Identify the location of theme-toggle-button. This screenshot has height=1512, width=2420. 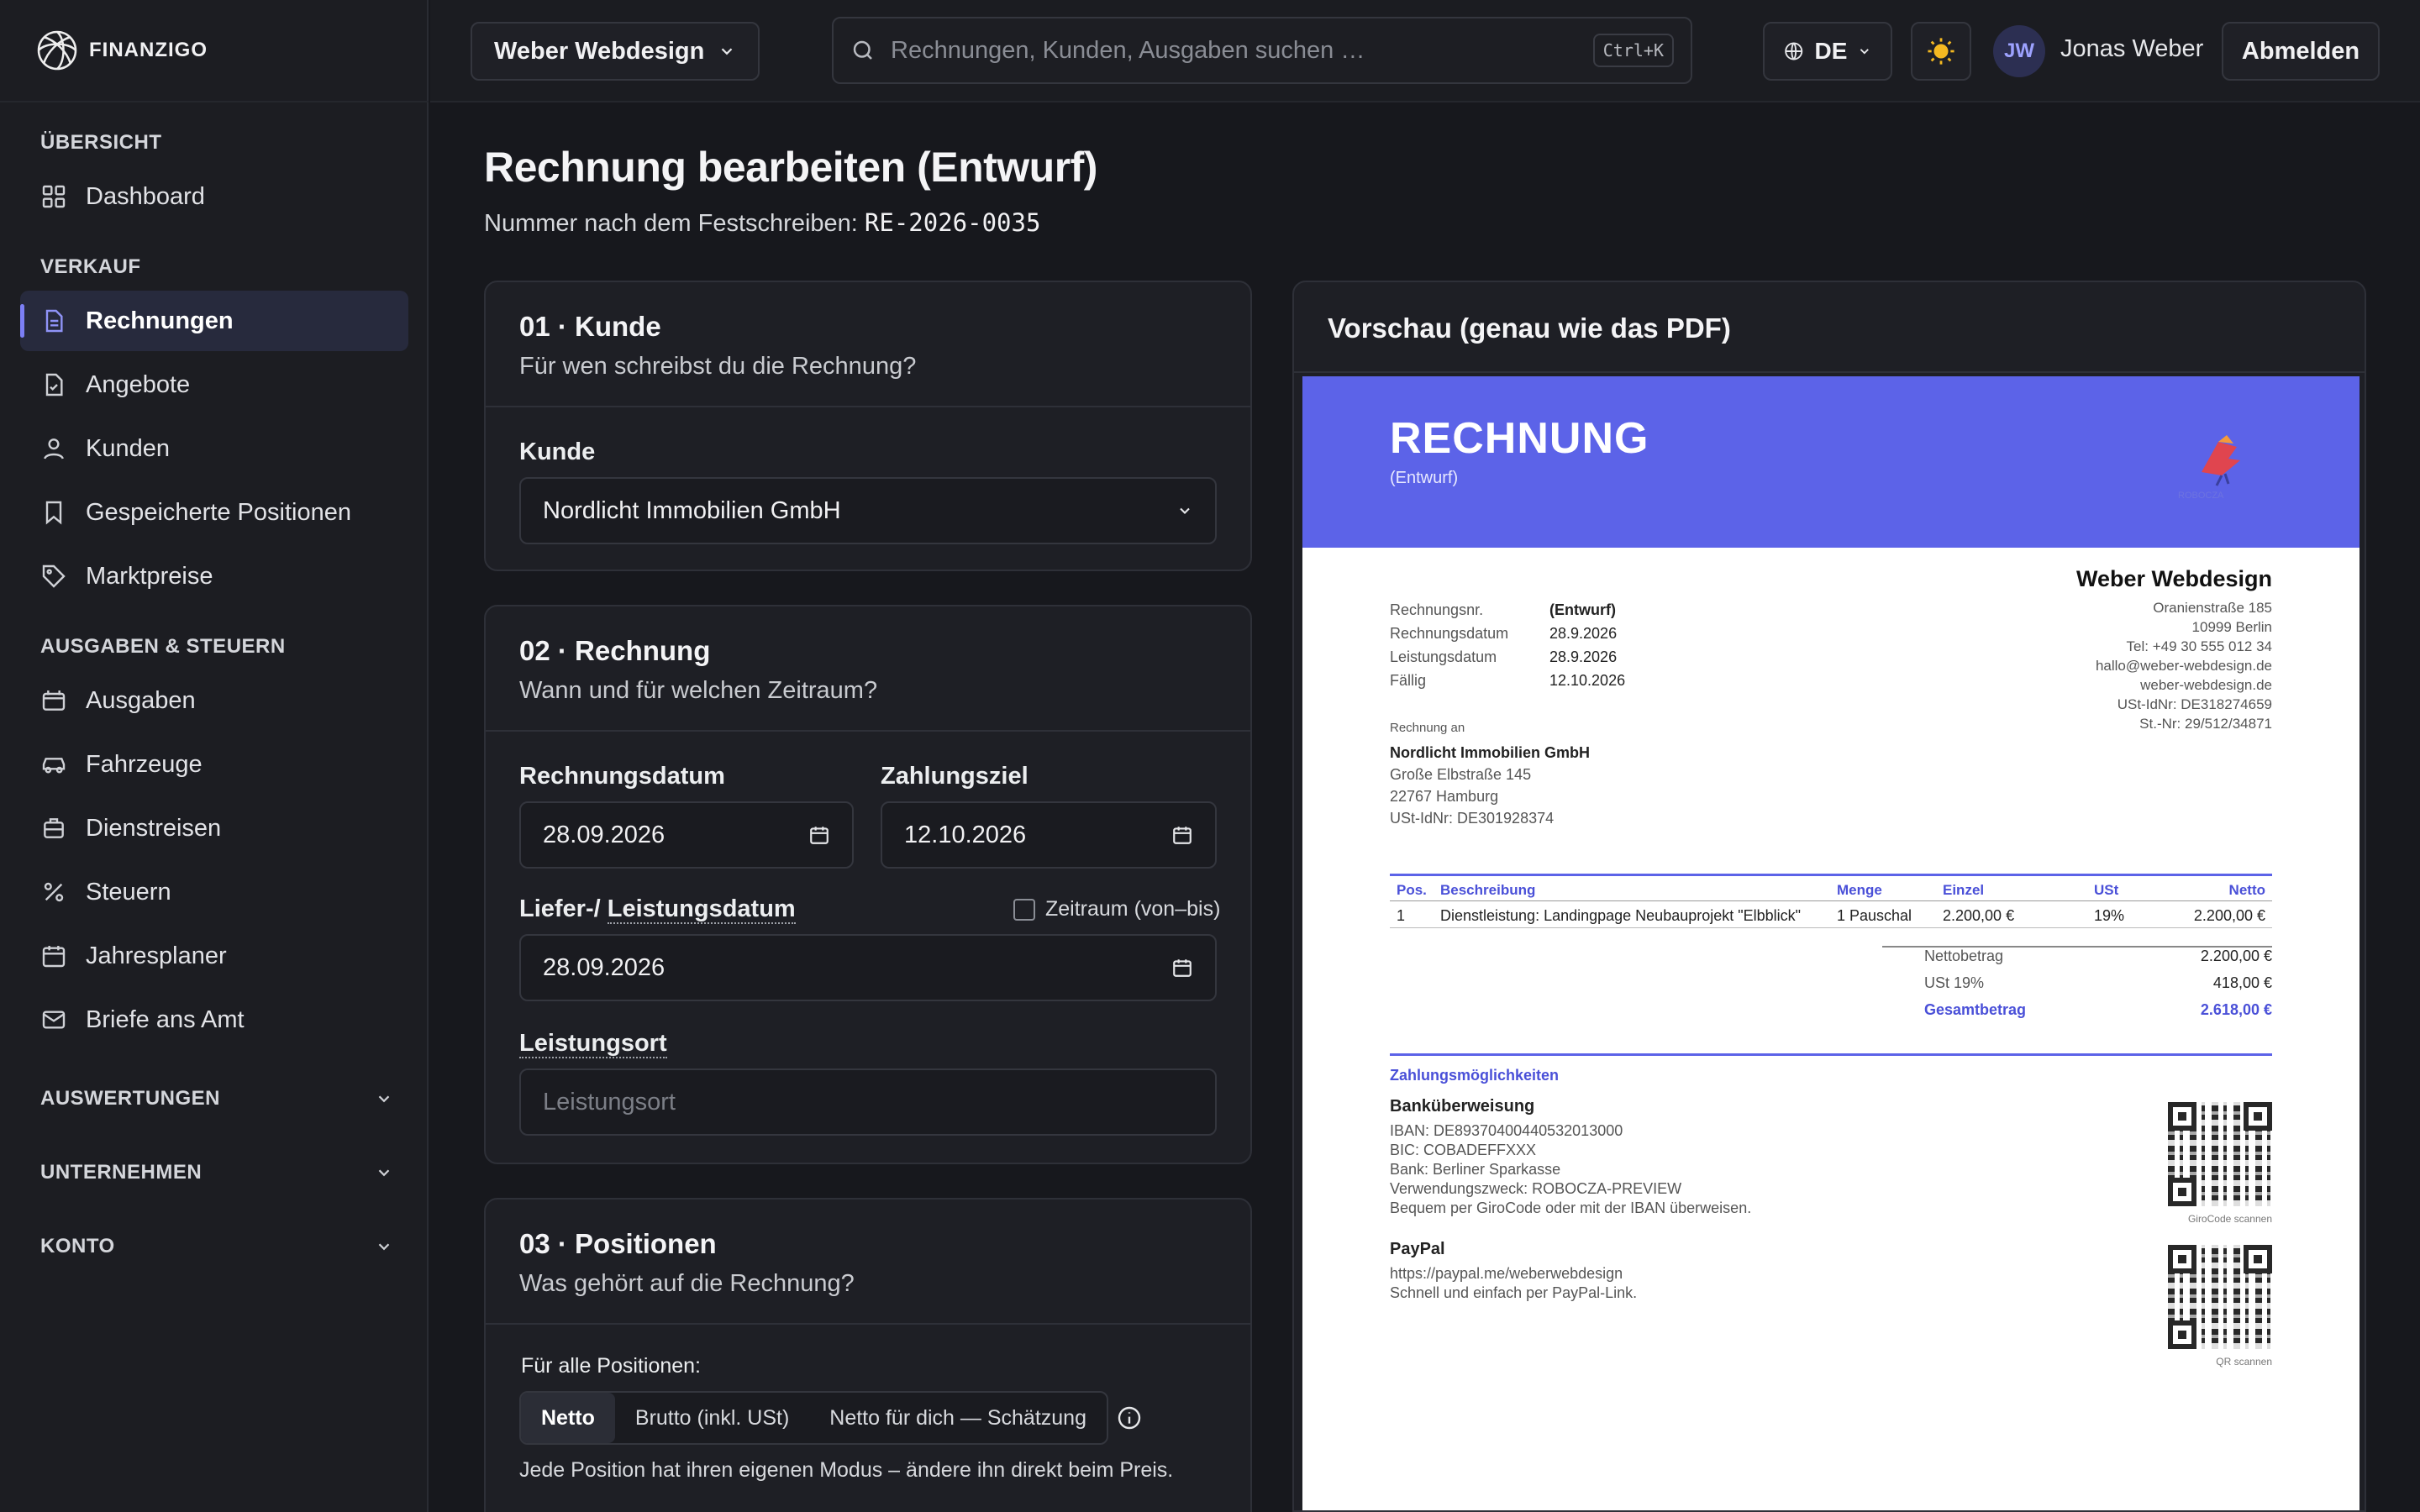
(1941, 51).